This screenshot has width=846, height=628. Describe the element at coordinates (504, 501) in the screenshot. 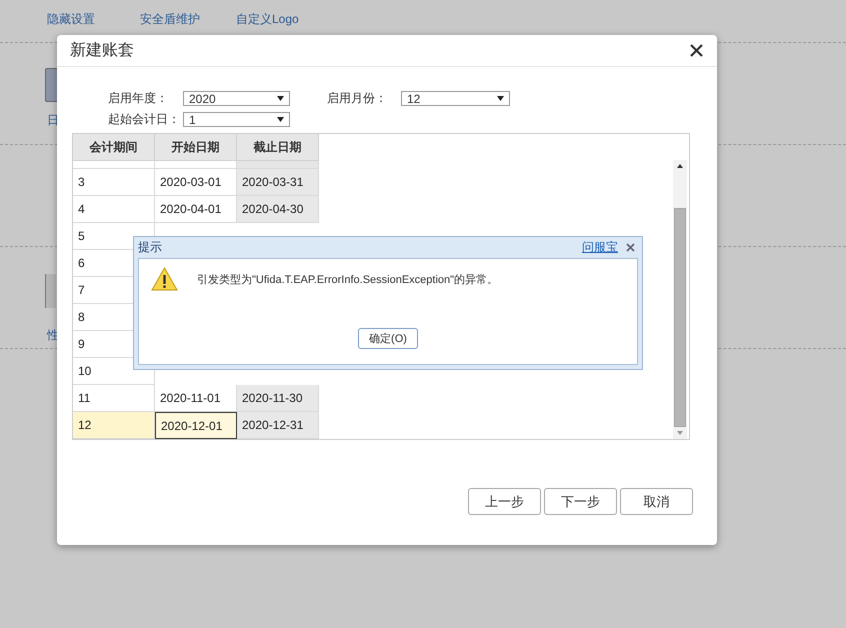

I see `dialog-button: 上一步` at that location.